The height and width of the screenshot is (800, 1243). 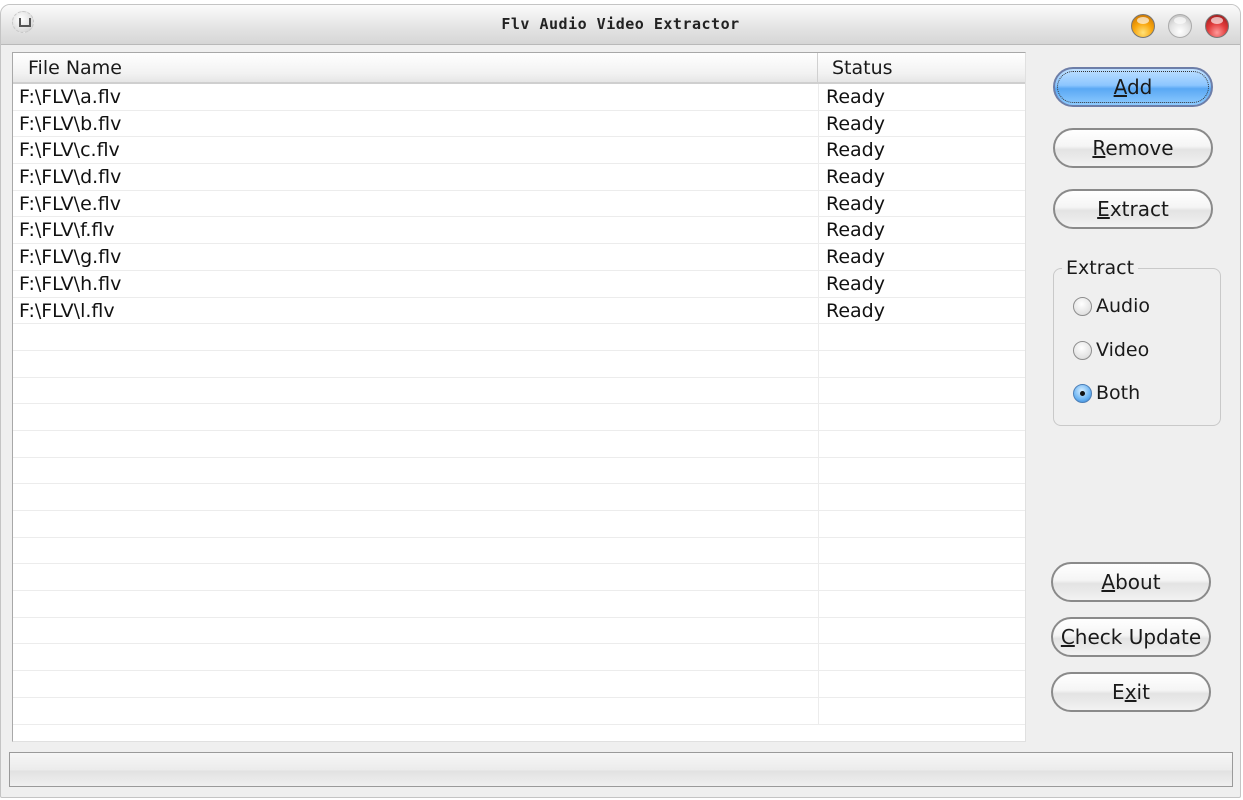 What do you see at coordinates (1118, 692) in the screenshot?
I see `label-pre: E` at bounding box center [1118, 692].